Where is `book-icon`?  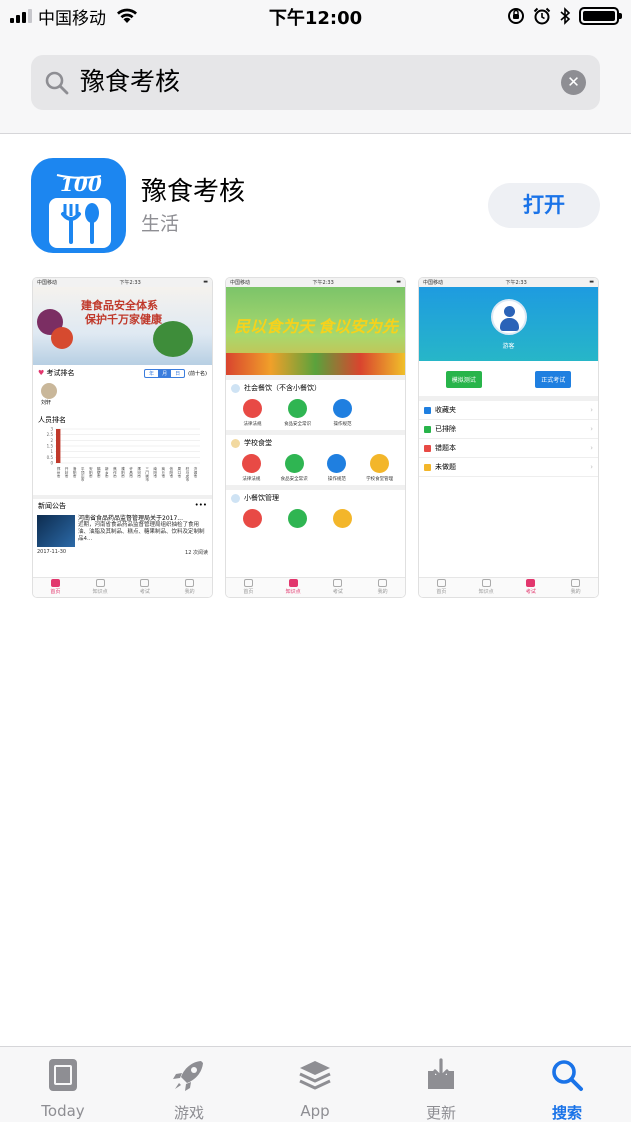 book-icon is located at coordinates (337, 463).